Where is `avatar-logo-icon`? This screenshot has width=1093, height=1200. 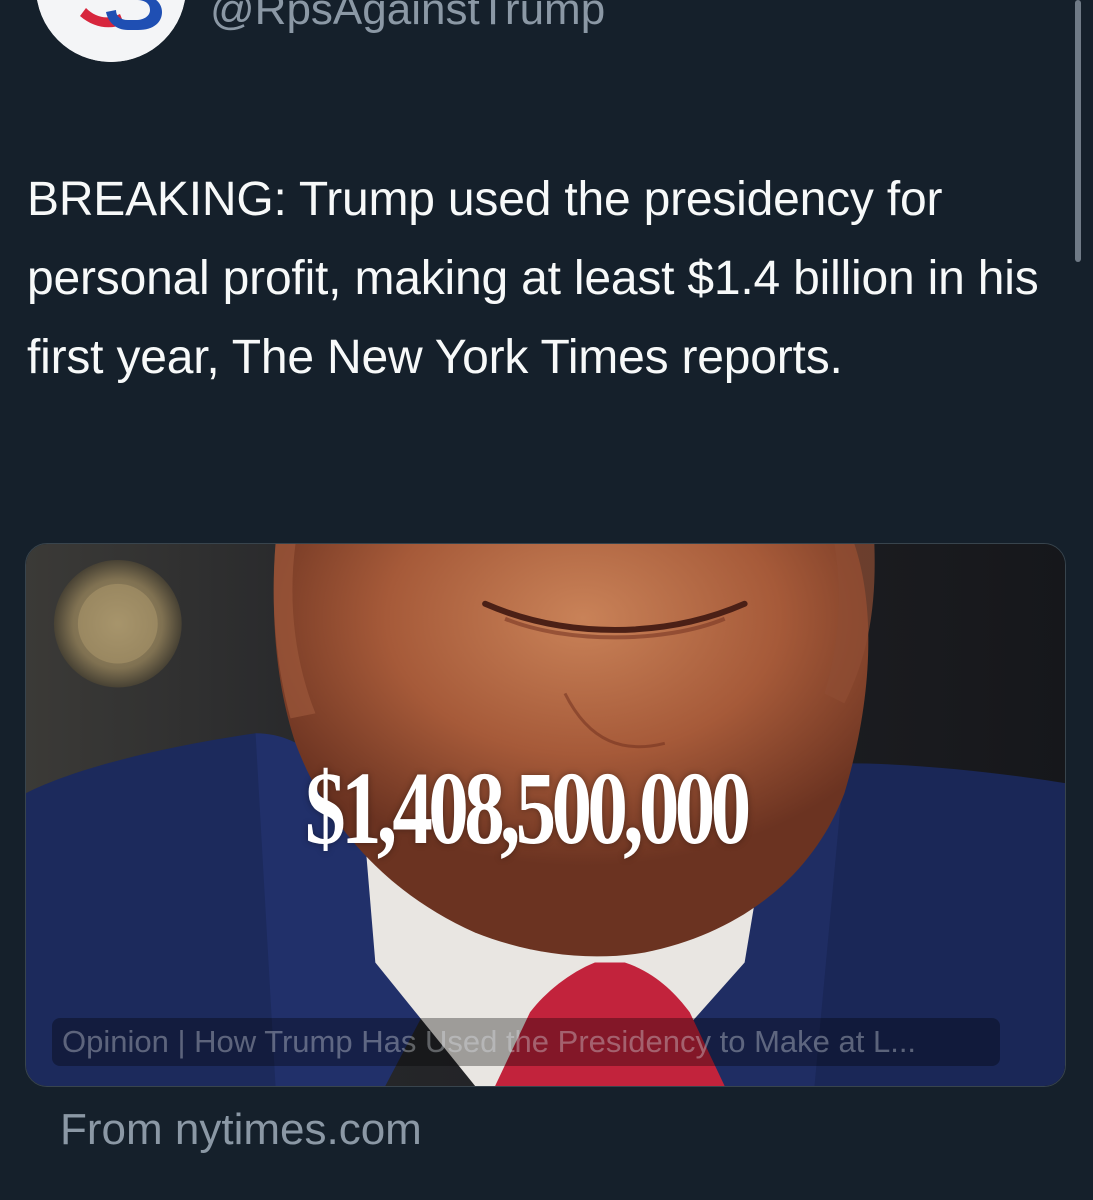
avatar-logo-icon is located at coordinates (111, 31).